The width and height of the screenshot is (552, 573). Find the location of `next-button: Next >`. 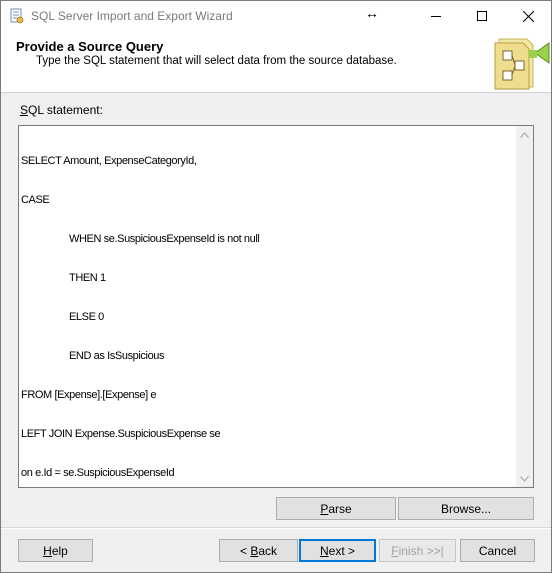

next-button: Next > is located at coordinates (337, 550).